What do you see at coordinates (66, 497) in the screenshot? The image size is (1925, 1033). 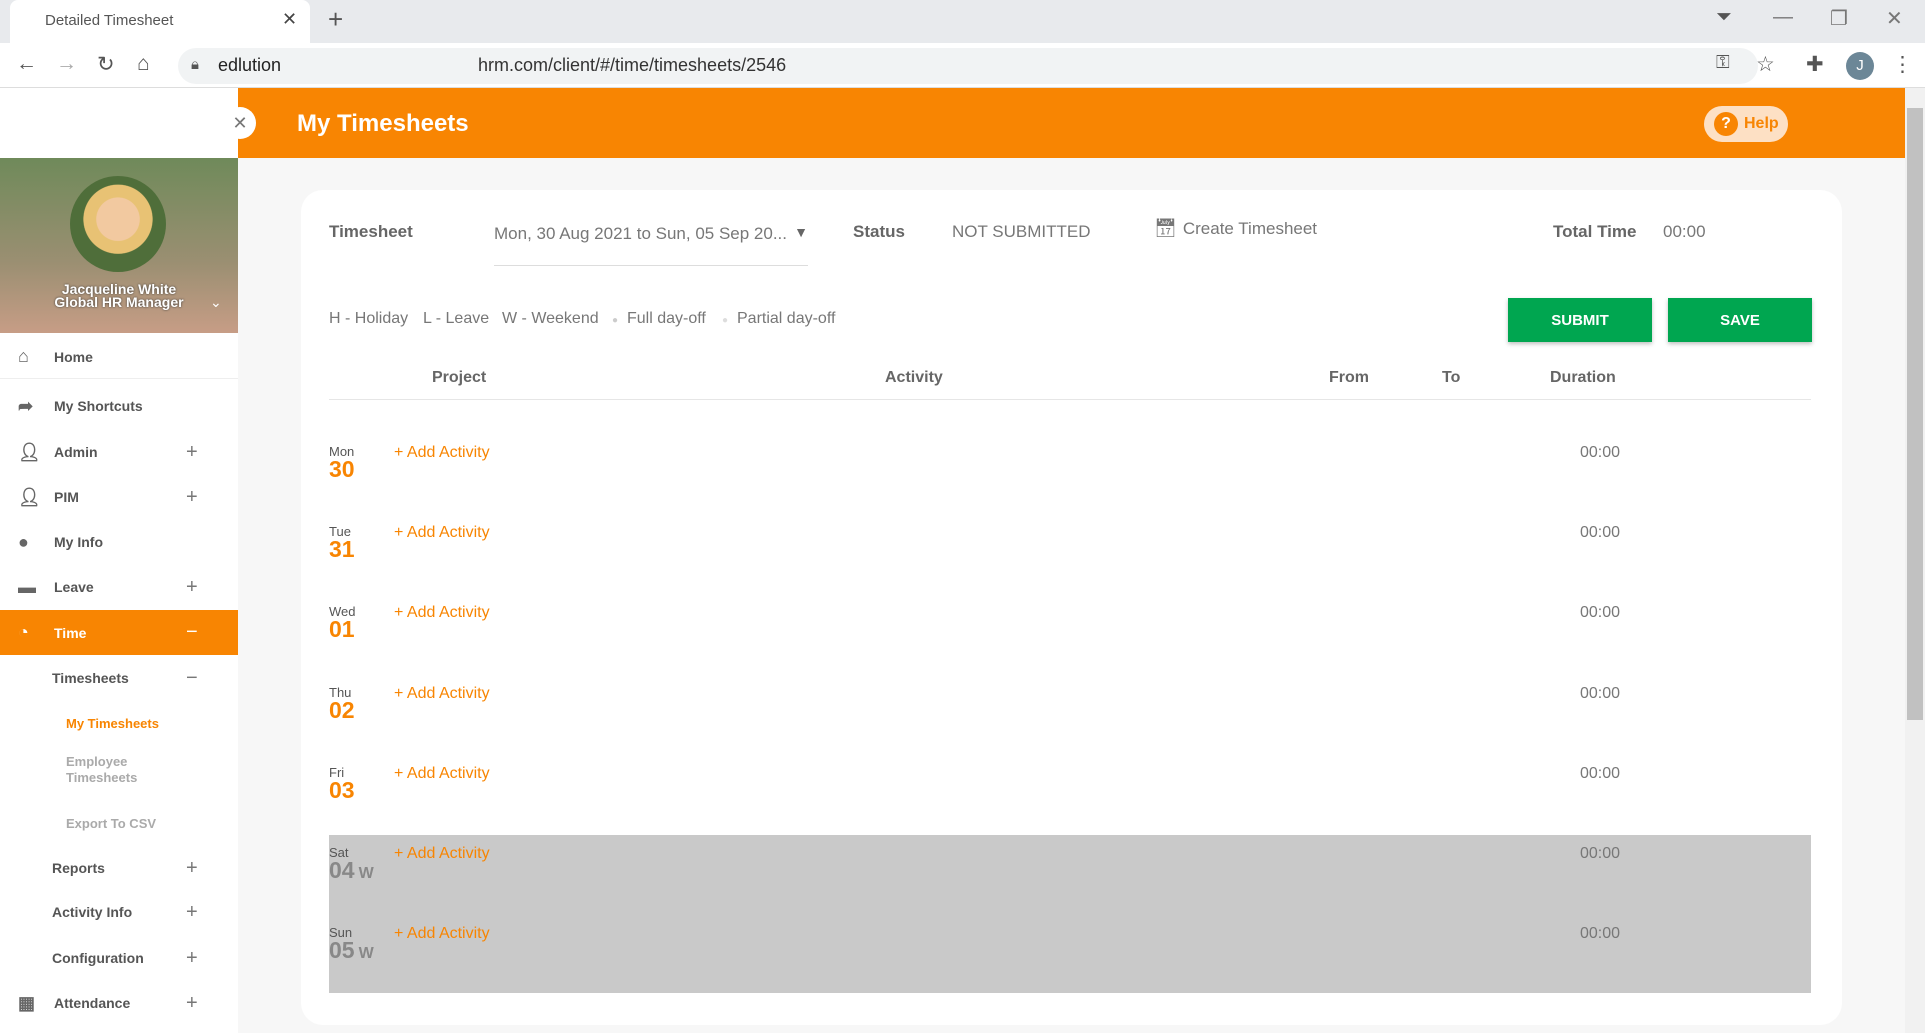 I see `menu-label: PIM` at bounding box center [66, 497].